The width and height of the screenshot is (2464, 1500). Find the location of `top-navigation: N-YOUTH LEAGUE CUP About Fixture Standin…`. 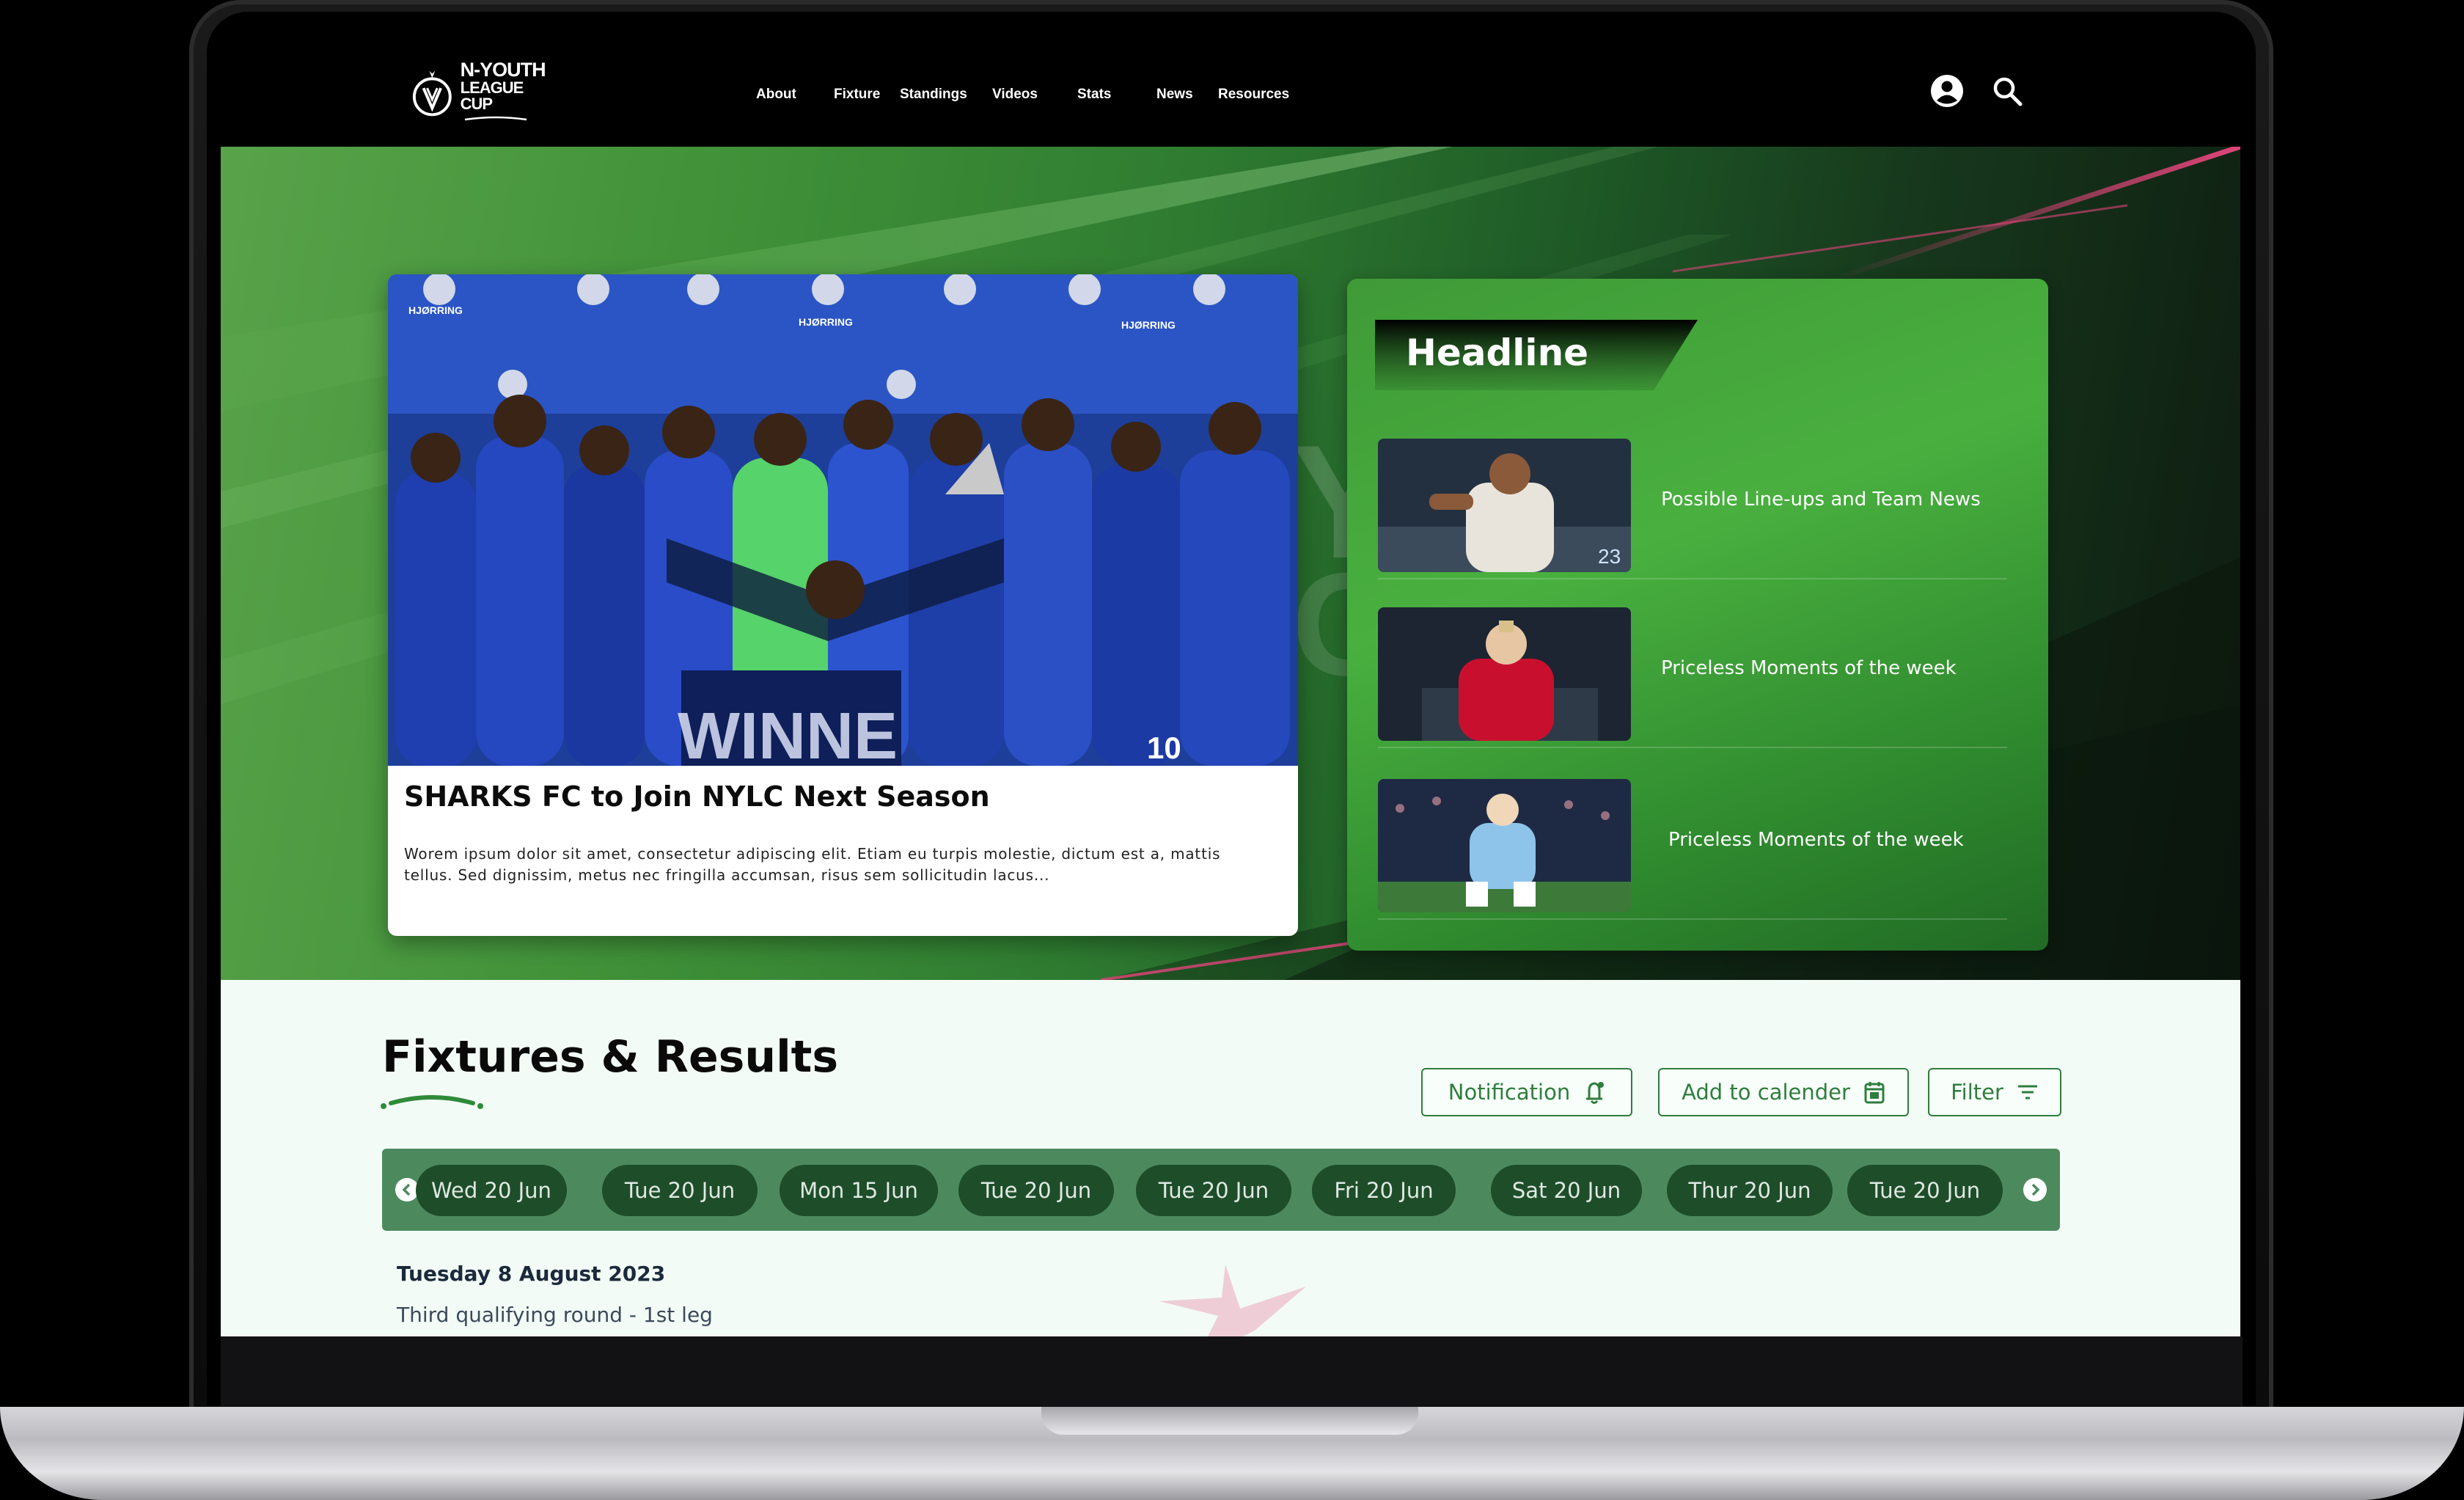

top-navigation: N-YOUTH LEAGUE CUP About Fixture Standin… is located at coordinates (1230, 84).